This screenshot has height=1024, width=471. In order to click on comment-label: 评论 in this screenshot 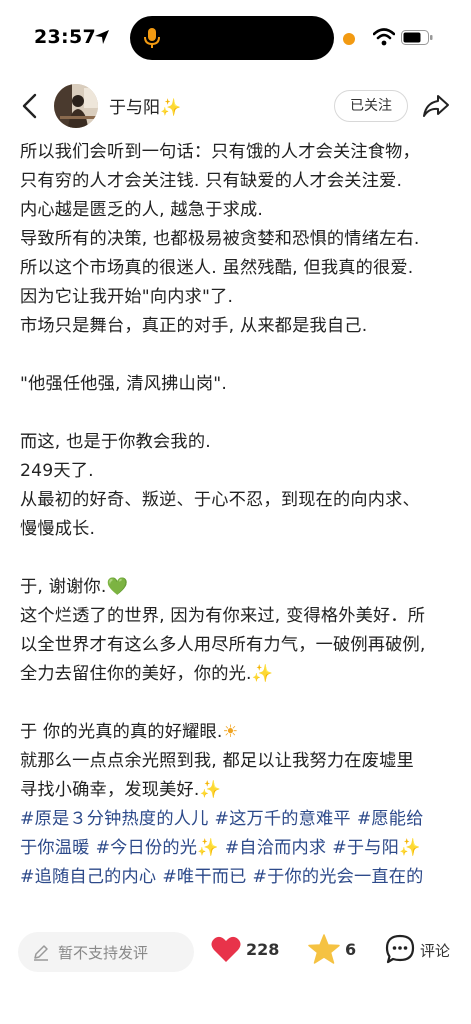, I will do `click(435, 950)`.